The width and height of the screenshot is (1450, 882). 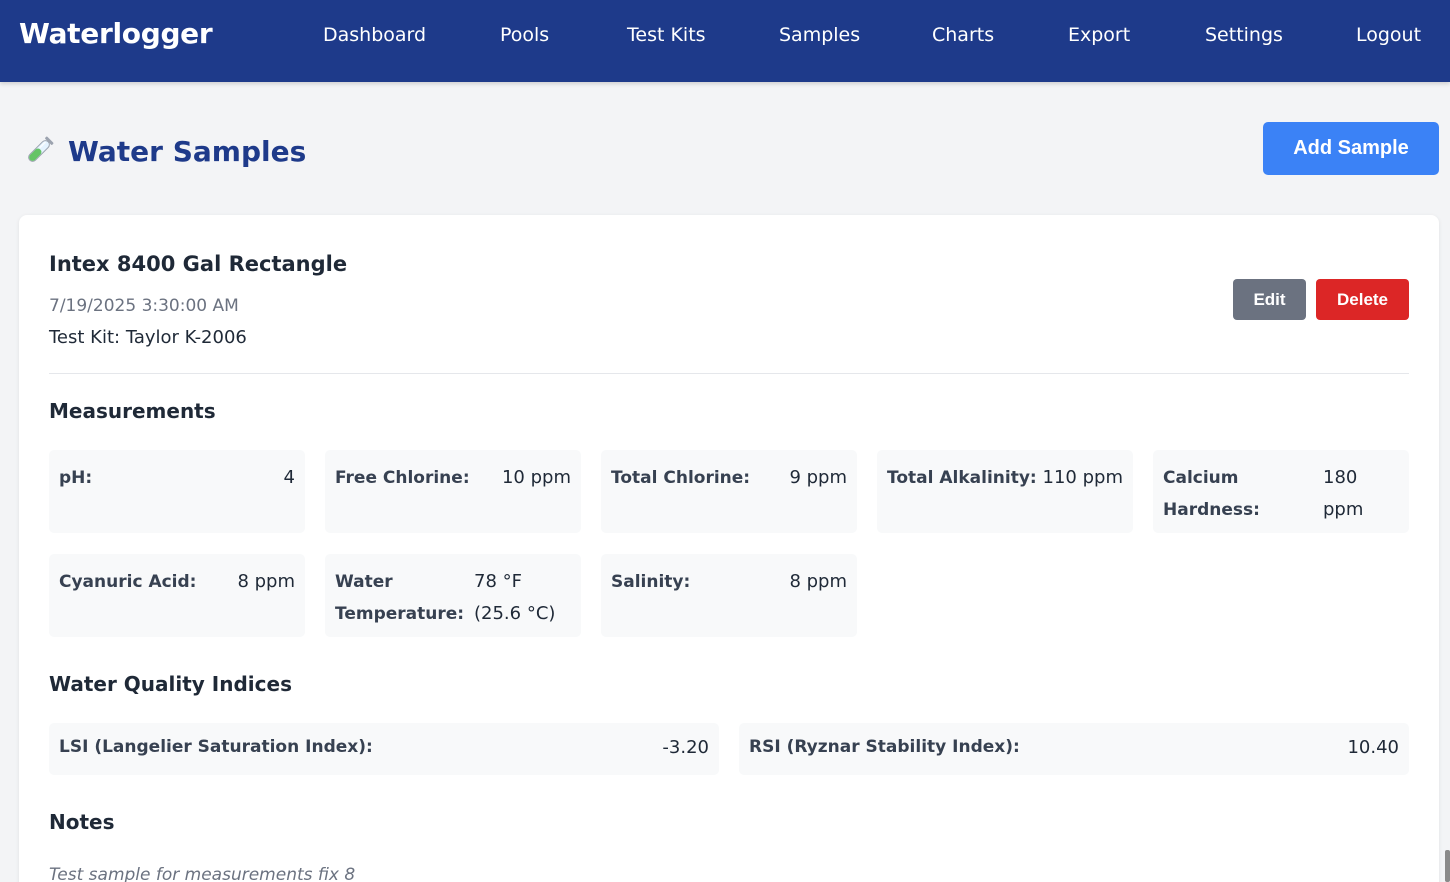 What do you see at coordinates (1281, 491) in the screenshot?
I see `measurement-calcium-hardness: Calcium Hardness: 180 ppm` at bounding box center [1281, 491].